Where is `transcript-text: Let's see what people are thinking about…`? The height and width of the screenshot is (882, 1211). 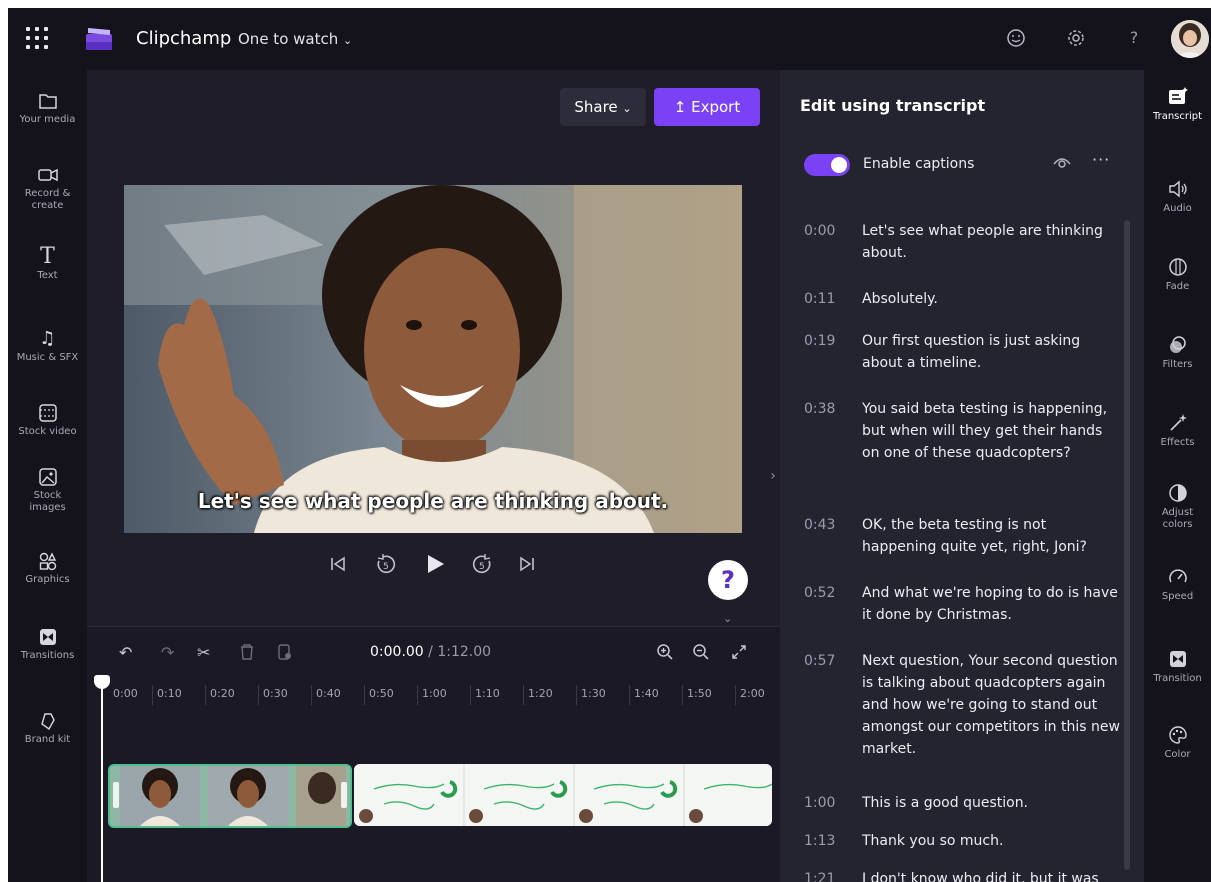 transcript-text: Let's see what people are thinking about… is located at coordinates (993, 242).